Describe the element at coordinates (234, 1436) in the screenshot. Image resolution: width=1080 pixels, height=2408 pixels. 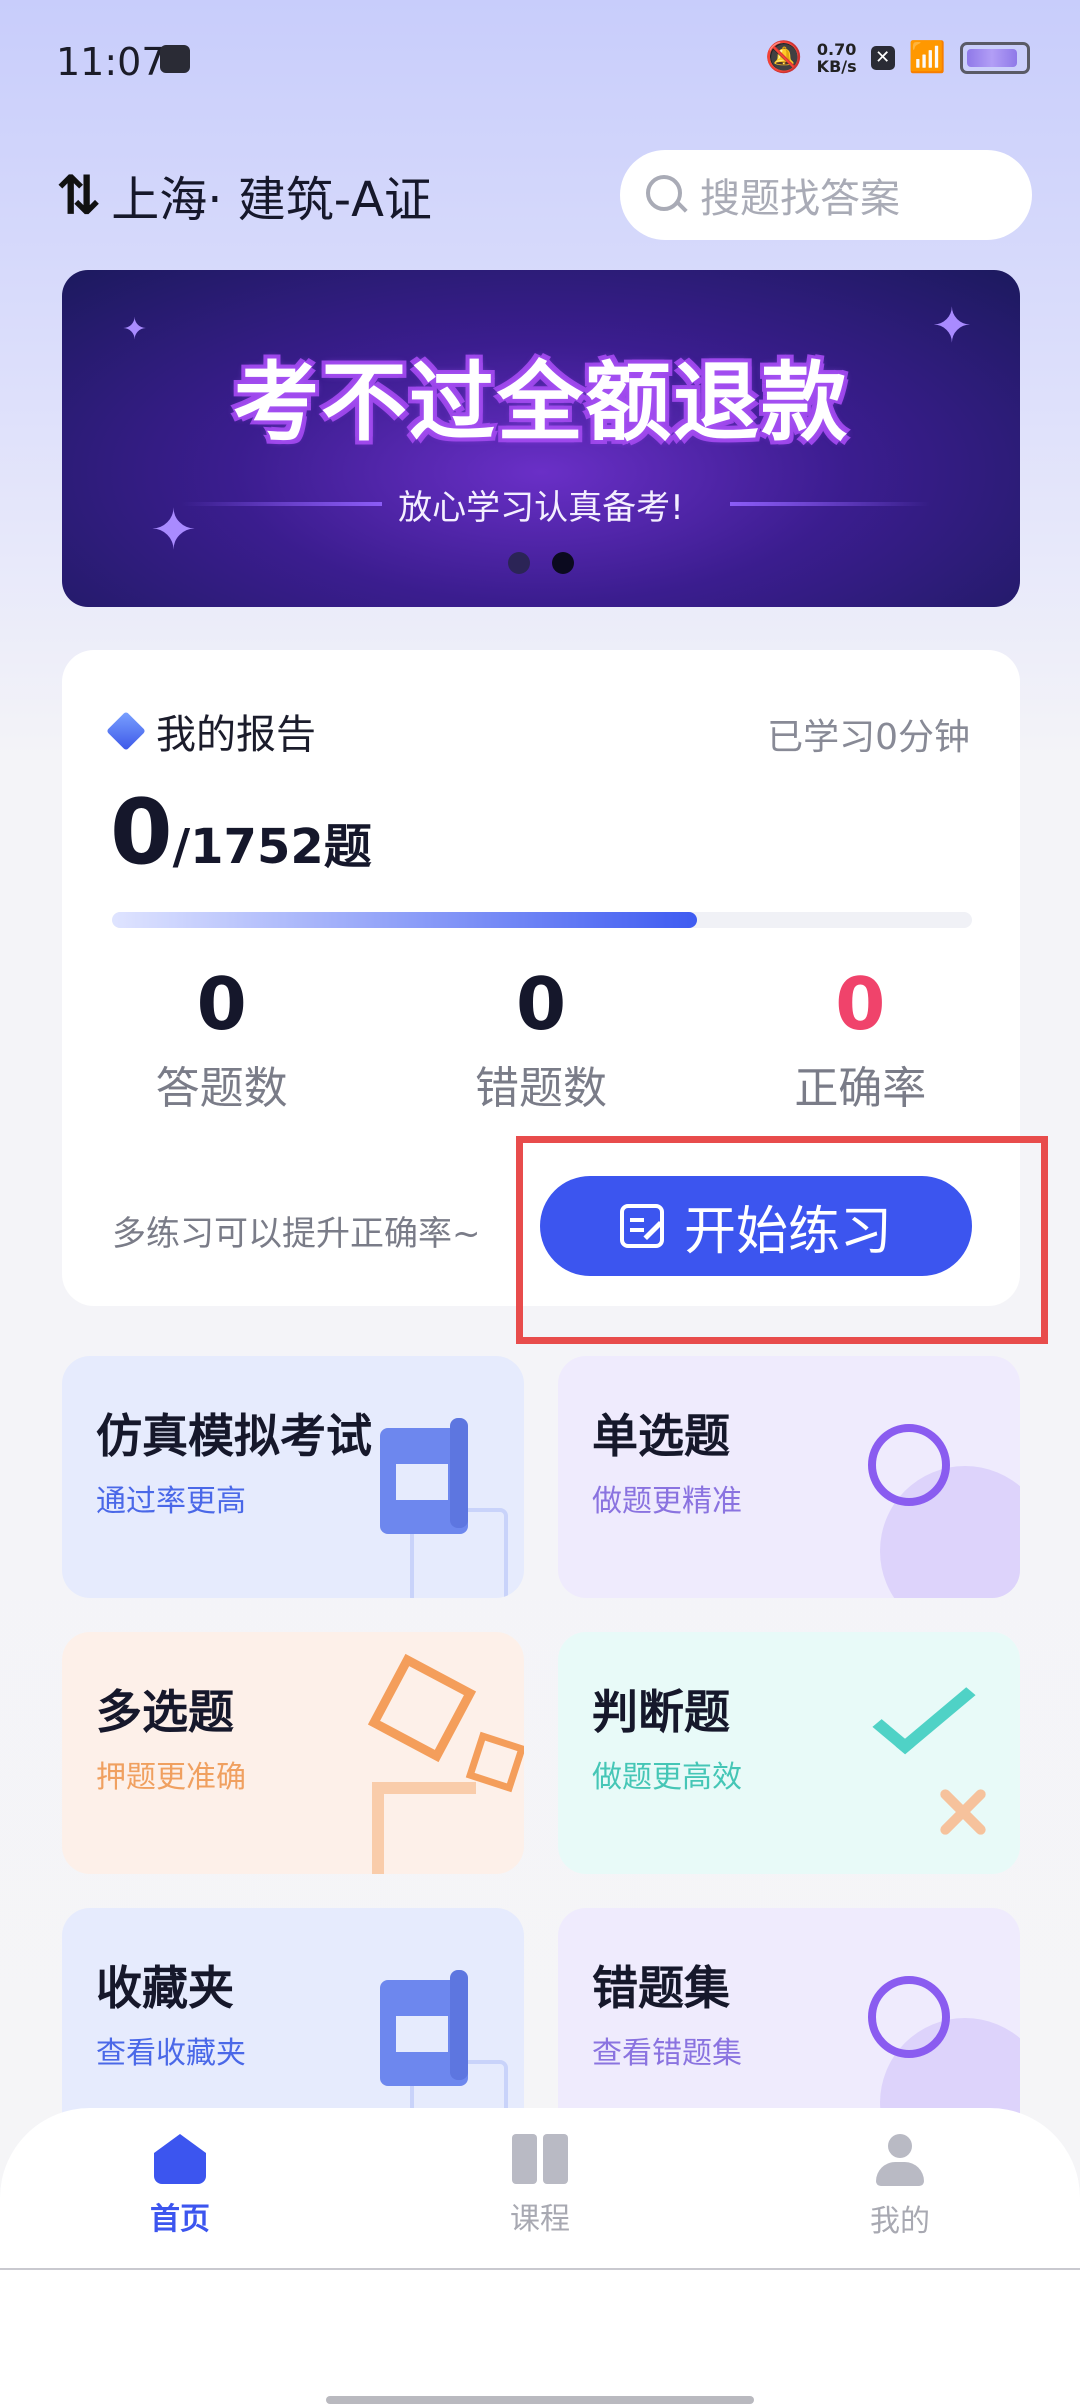
I see `tile-title: 仿真模拟考试` at that location.